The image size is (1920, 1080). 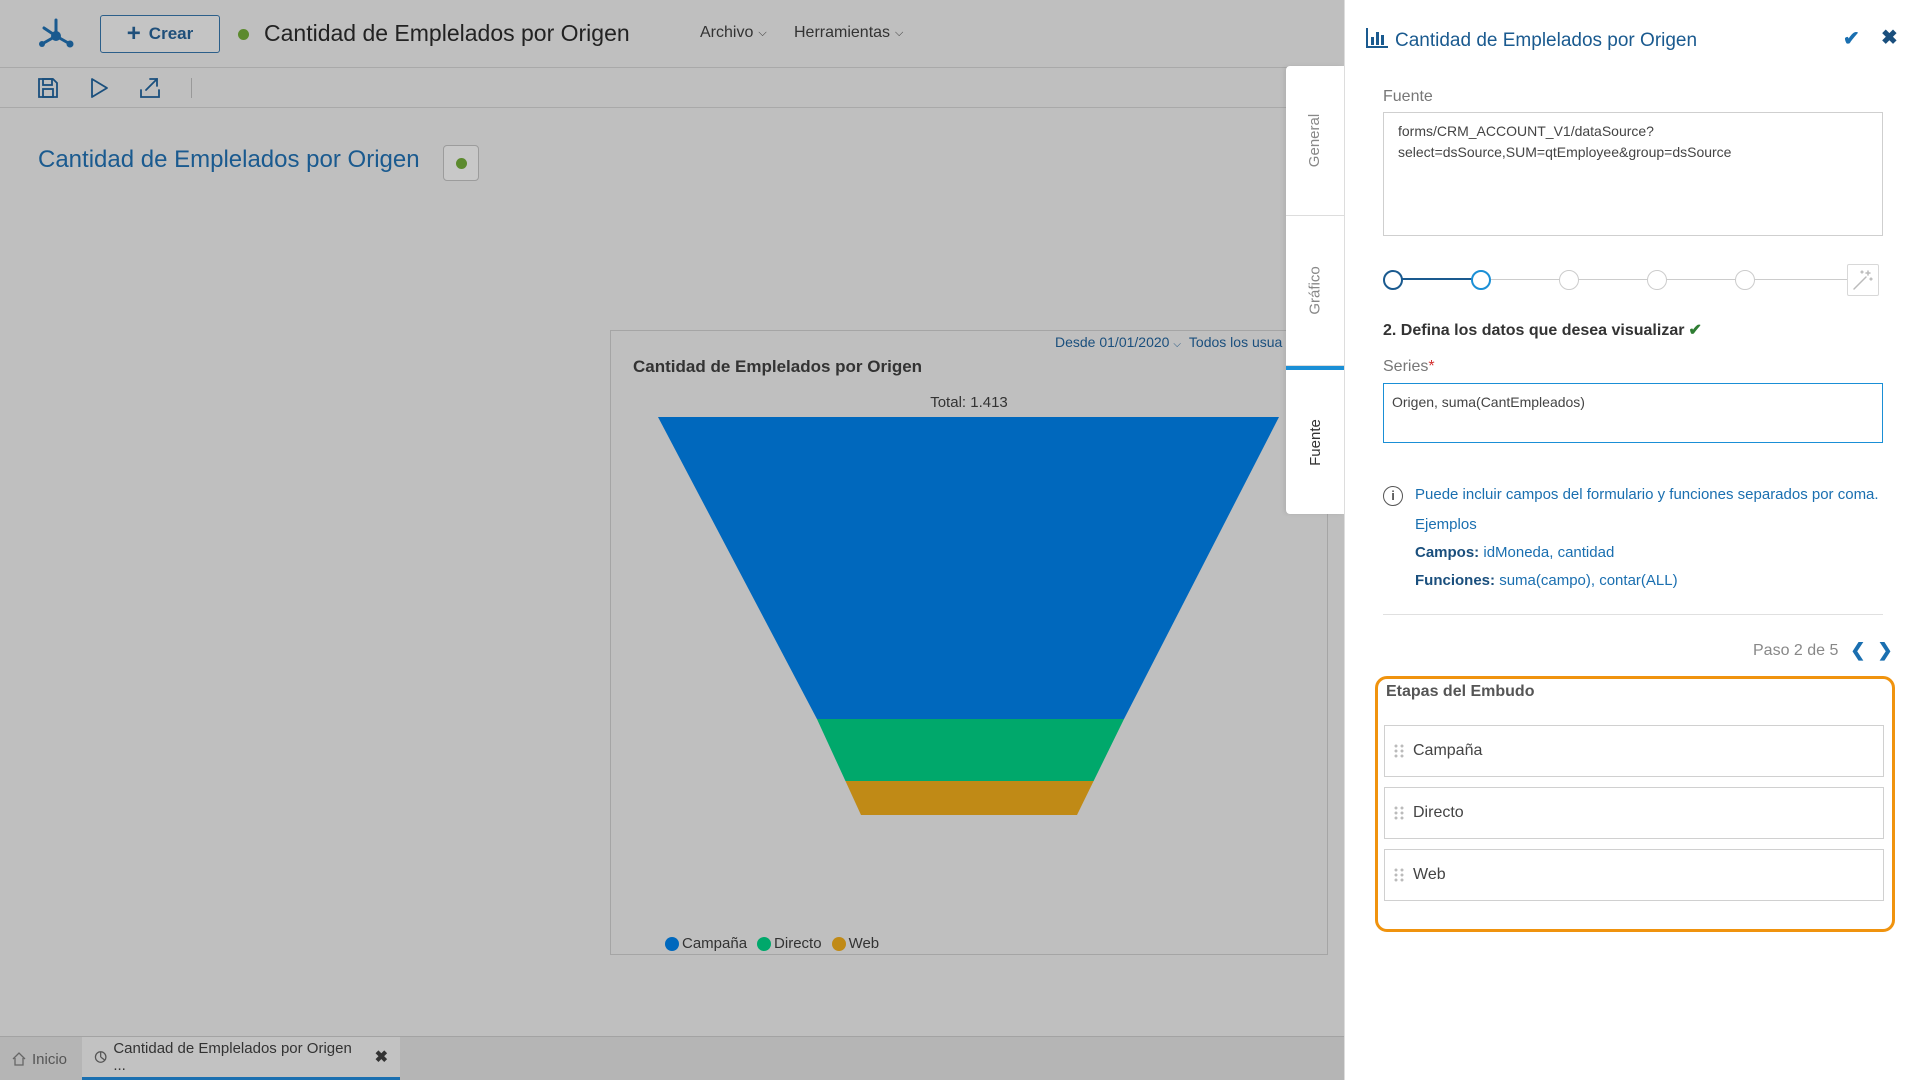 I want to click on stage-item: Campaña, so click(x=1634, y=751).